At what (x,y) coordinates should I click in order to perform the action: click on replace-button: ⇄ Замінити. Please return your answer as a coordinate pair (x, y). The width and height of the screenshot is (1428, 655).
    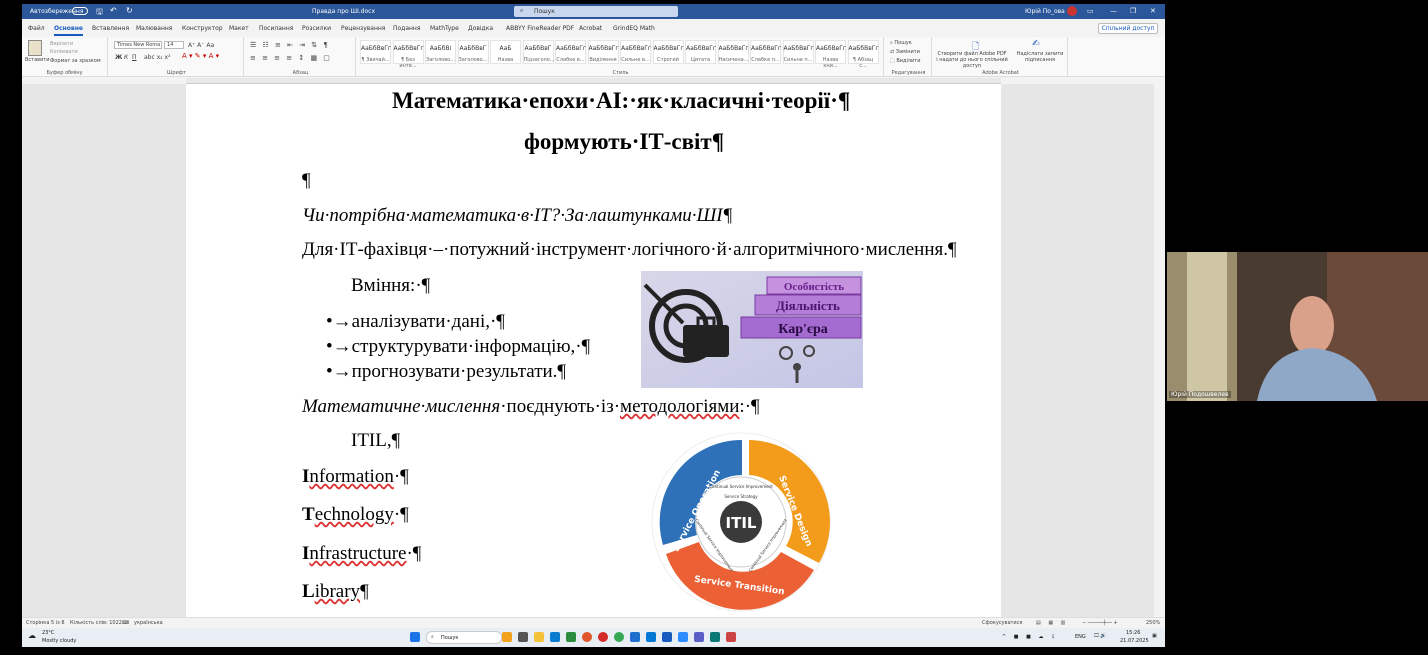
    Looking at the image, I should click on (905, 52).